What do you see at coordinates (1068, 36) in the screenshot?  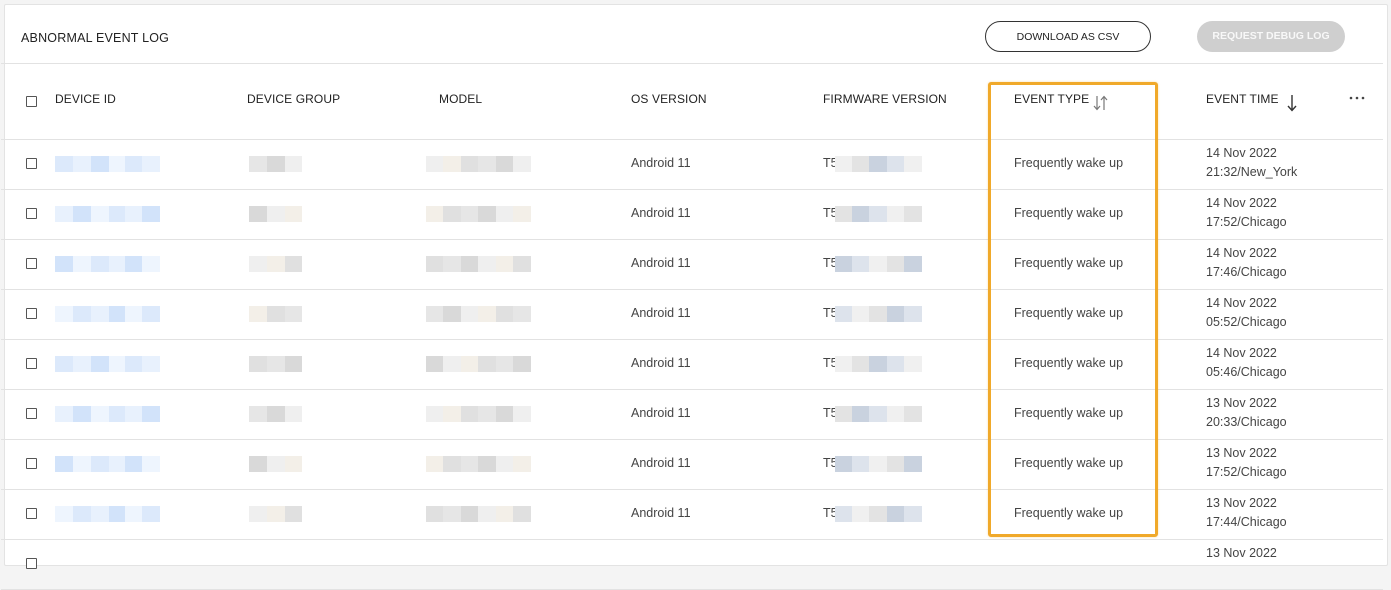 I see `download-csv-button: DOWNLOAD AS CSV` at bounding box center [1068, 36].